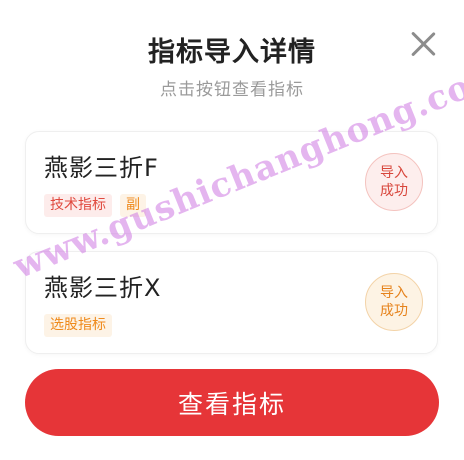 The height and width of the screenshot is (460, 464). Describe the element at coordinates (423, 43) in the screenshot. I see `close-icon` at that location.